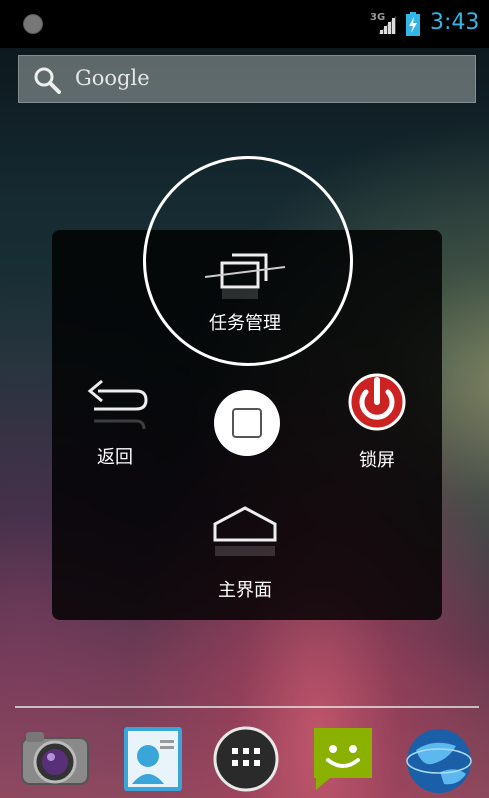  I want to click on messaging-icon, so click(343, 759).